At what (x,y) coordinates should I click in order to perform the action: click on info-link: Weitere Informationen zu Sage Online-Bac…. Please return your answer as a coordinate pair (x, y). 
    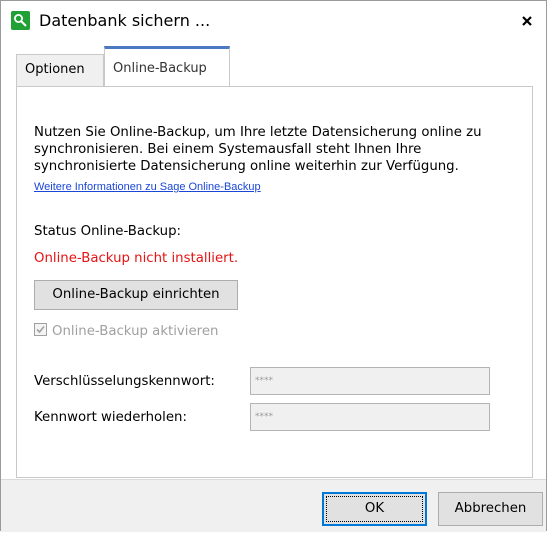
    Looking at the image, I should click on (147, 187).